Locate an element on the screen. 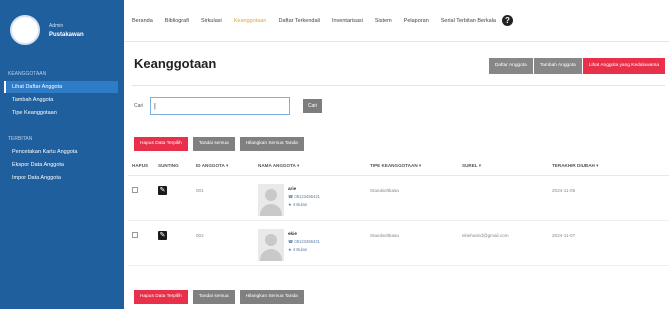 This screenshot has width=669, height=309. member-cell: ekie ☎ 08123456421 ★ 4 Bulan is located at coordinates (314, 245).